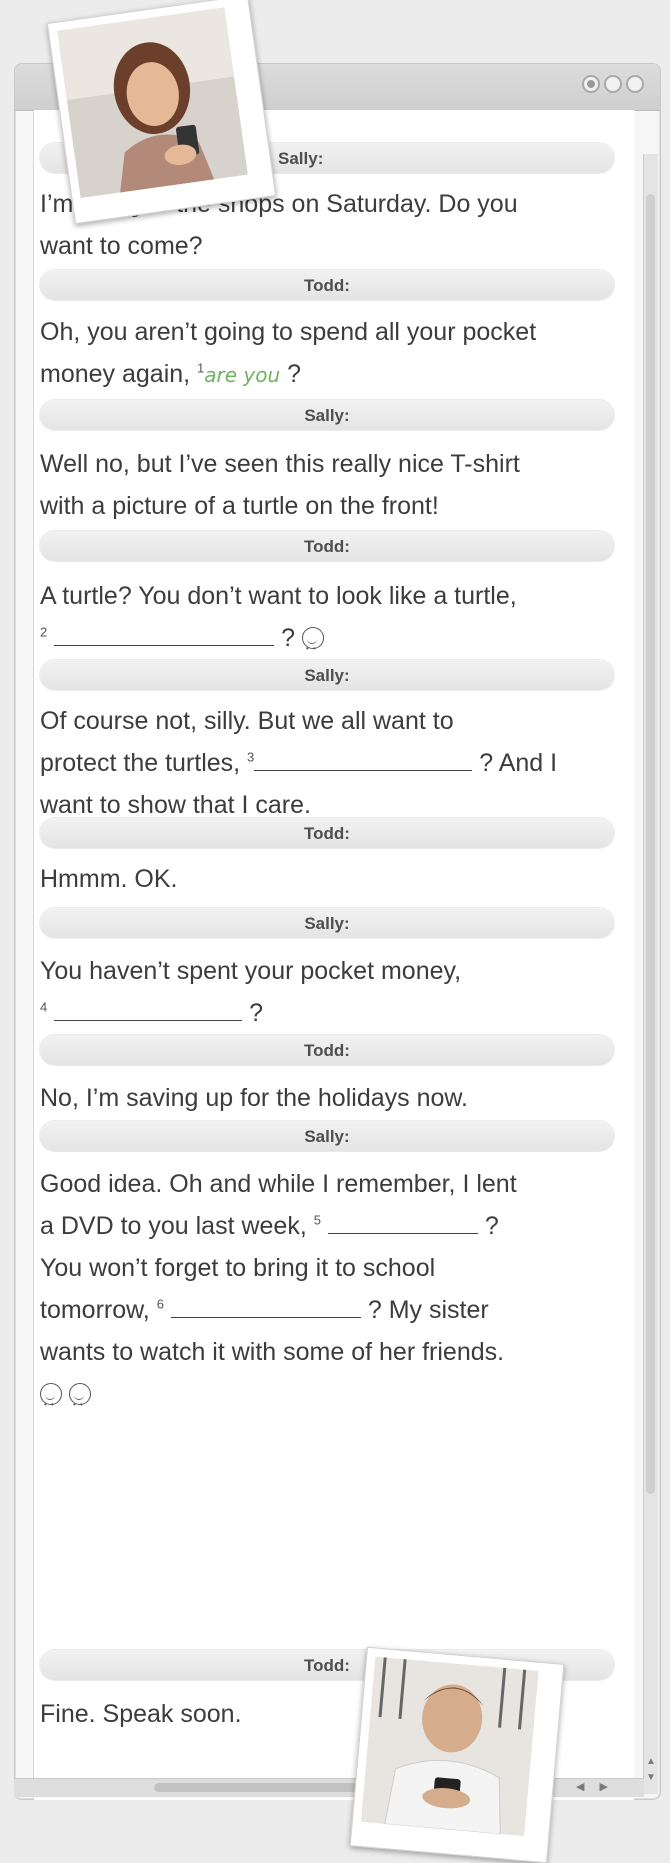  What do you see at coordinates (591, 84) in the screenshot?
I see `zoom-button` at bounding box center [591, 84].